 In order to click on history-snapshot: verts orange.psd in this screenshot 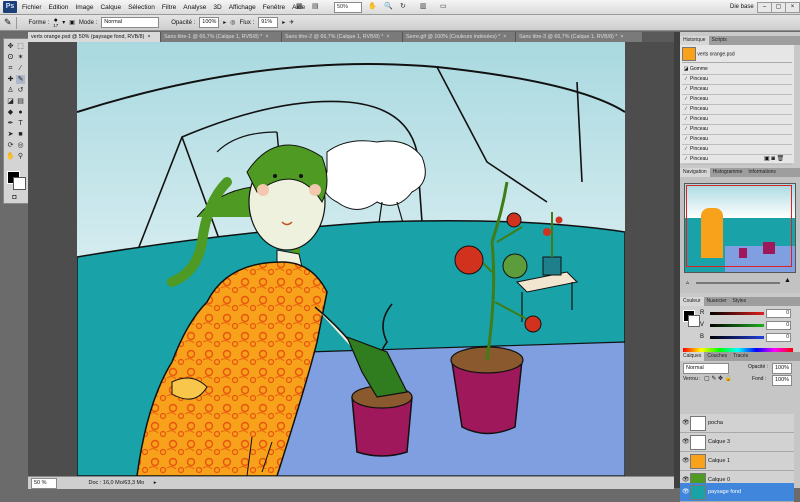, I will do `click(737, 55)`.